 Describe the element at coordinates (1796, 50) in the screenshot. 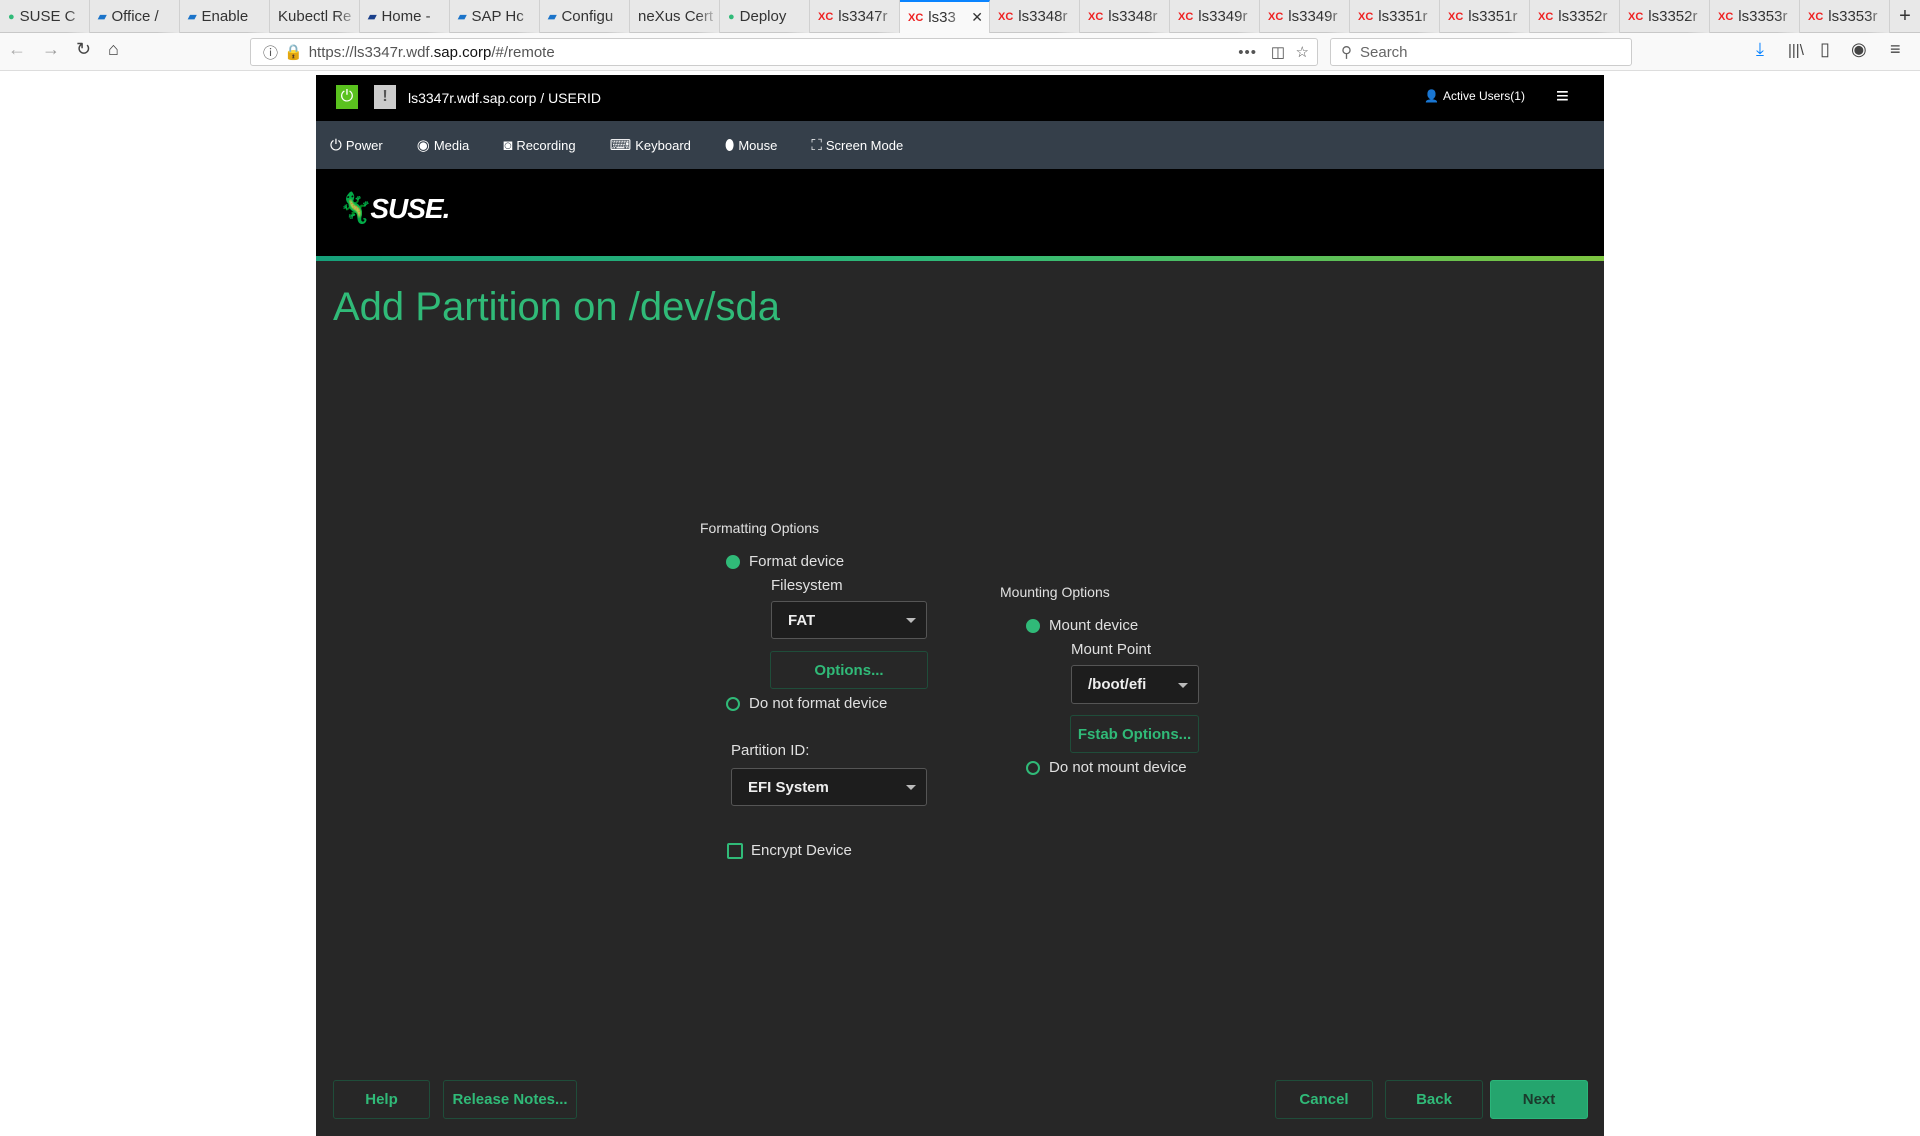

I see `library-icon: |||\` at that location.